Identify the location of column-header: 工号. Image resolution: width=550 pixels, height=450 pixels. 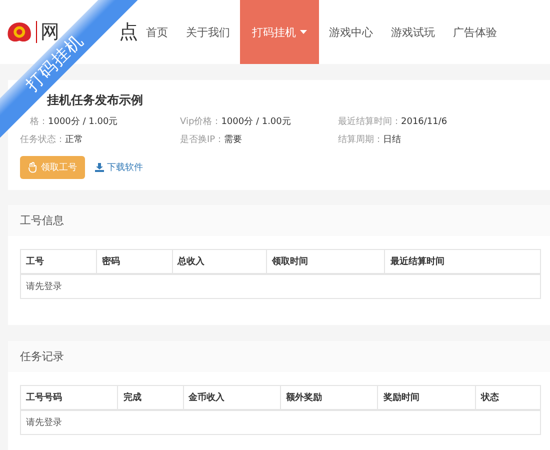
(58, 262).